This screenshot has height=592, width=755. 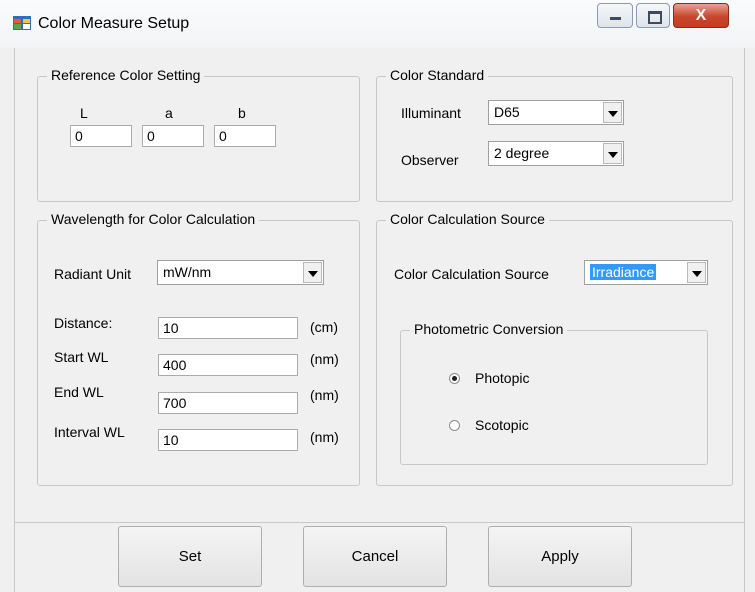 I want to click on scotopic-radio, so click(x=454, y=425).